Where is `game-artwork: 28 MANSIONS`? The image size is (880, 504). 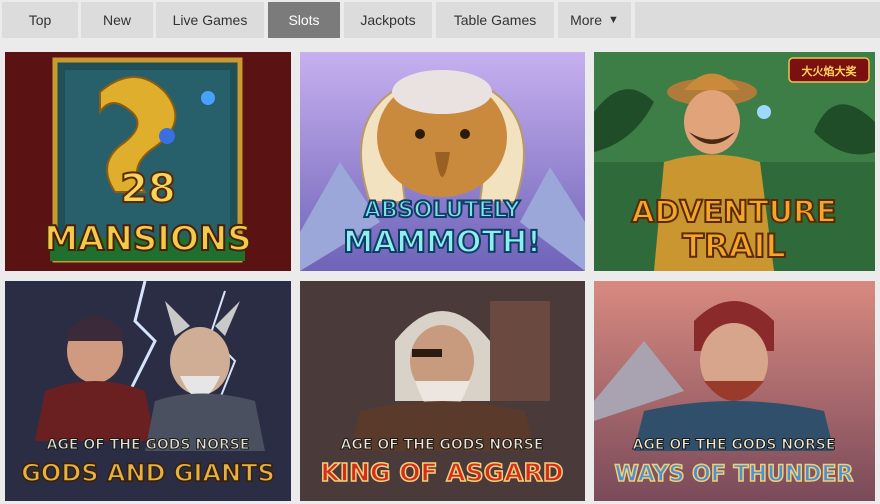
game-artwork: 28 MANSIONS is located at coordinates (148, 161).